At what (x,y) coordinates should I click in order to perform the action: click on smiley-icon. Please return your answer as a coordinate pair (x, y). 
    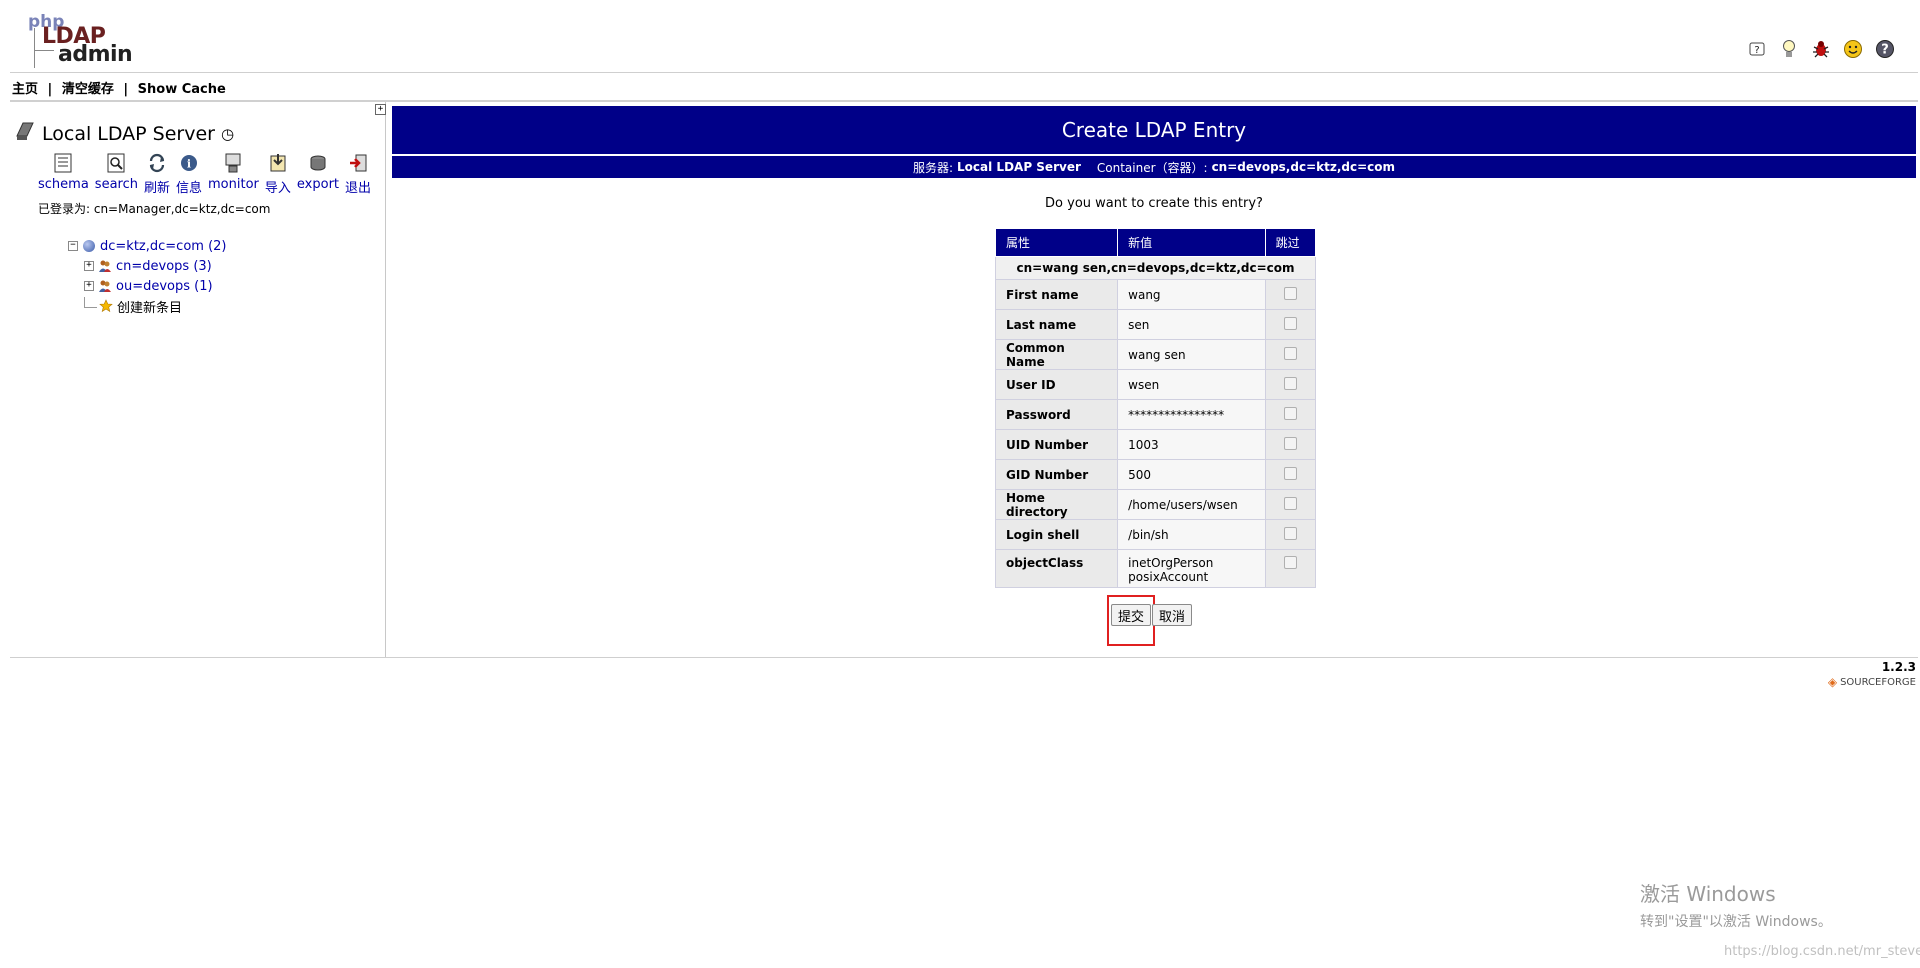
    Looking at the image, I should click on (1853, 49).